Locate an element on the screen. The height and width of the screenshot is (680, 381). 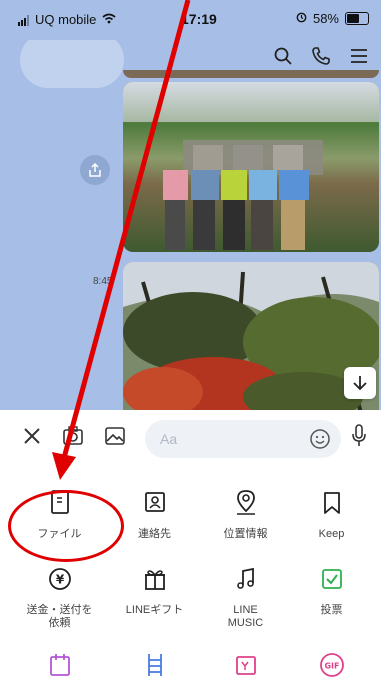
menu-item-gif: GIF is located at coordinates (331, 665).